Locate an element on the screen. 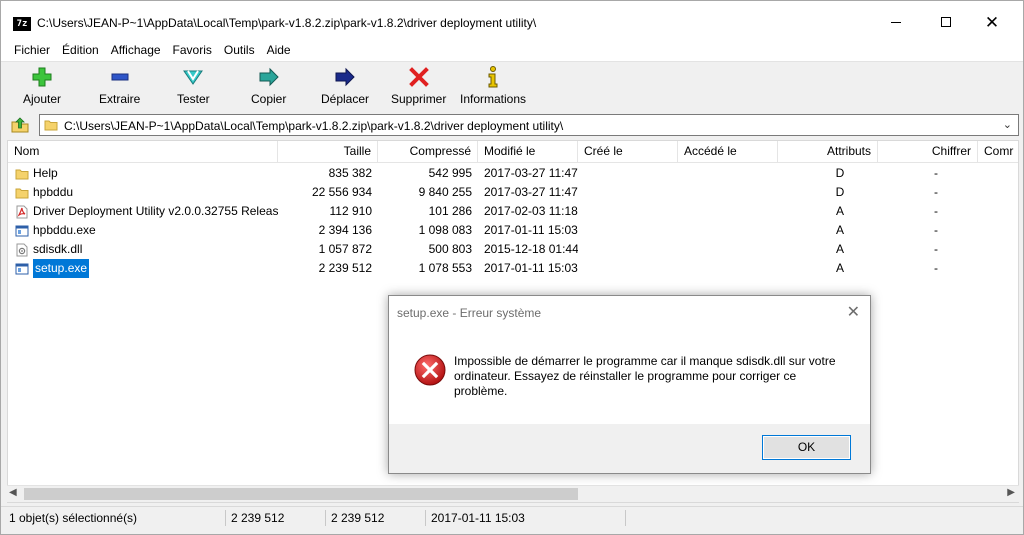 The height and width of the screenshot is (535, 1024). file-size: 2 239 512 is located at coordinates (345, 268).